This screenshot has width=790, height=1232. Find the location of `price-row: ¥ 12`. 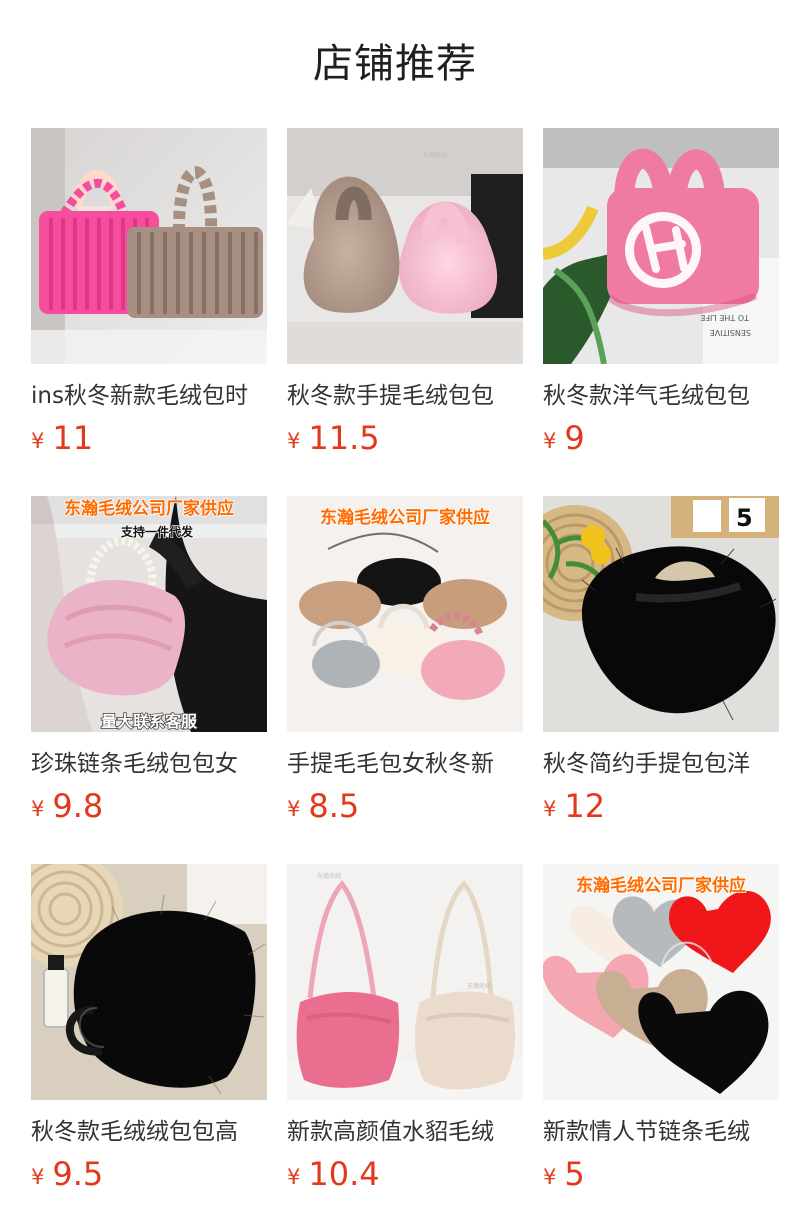

price-row: ¥ 12 is located at coordinates (661, 806).